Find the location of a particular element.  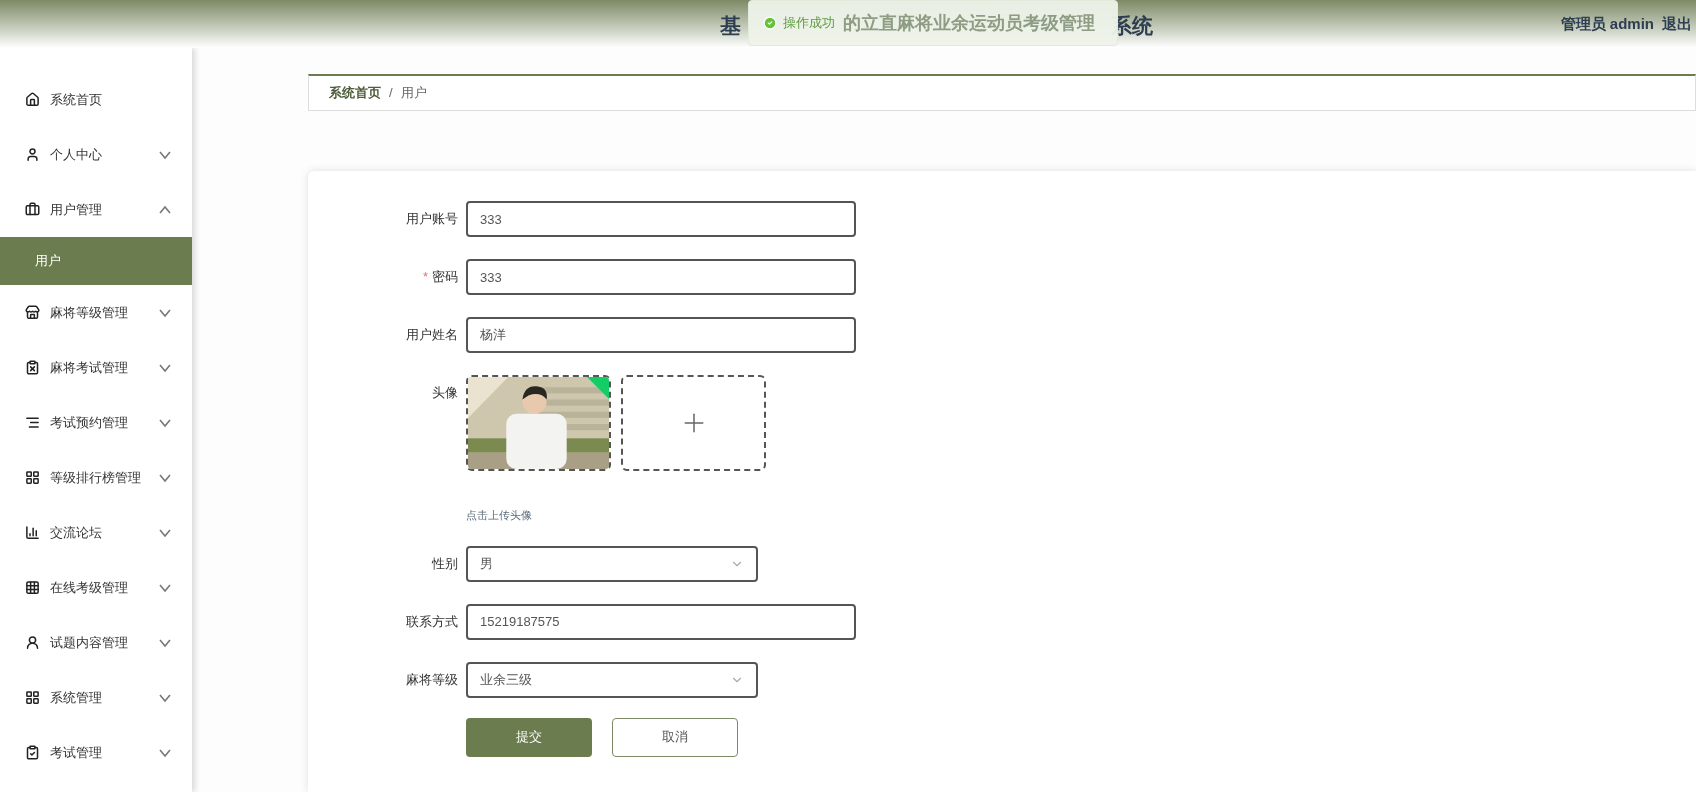

user-label: 管理员 admin is located at coordinates (1607, 23).